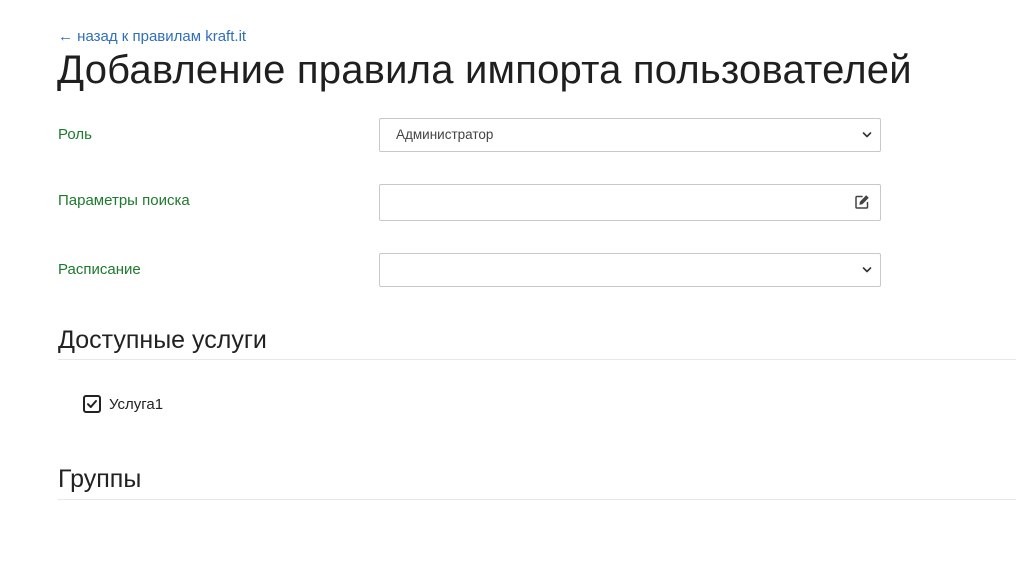  Describe the element at coordinates (100, 479) in the screenshot. I see `groups-section-title: Группы` at that location.